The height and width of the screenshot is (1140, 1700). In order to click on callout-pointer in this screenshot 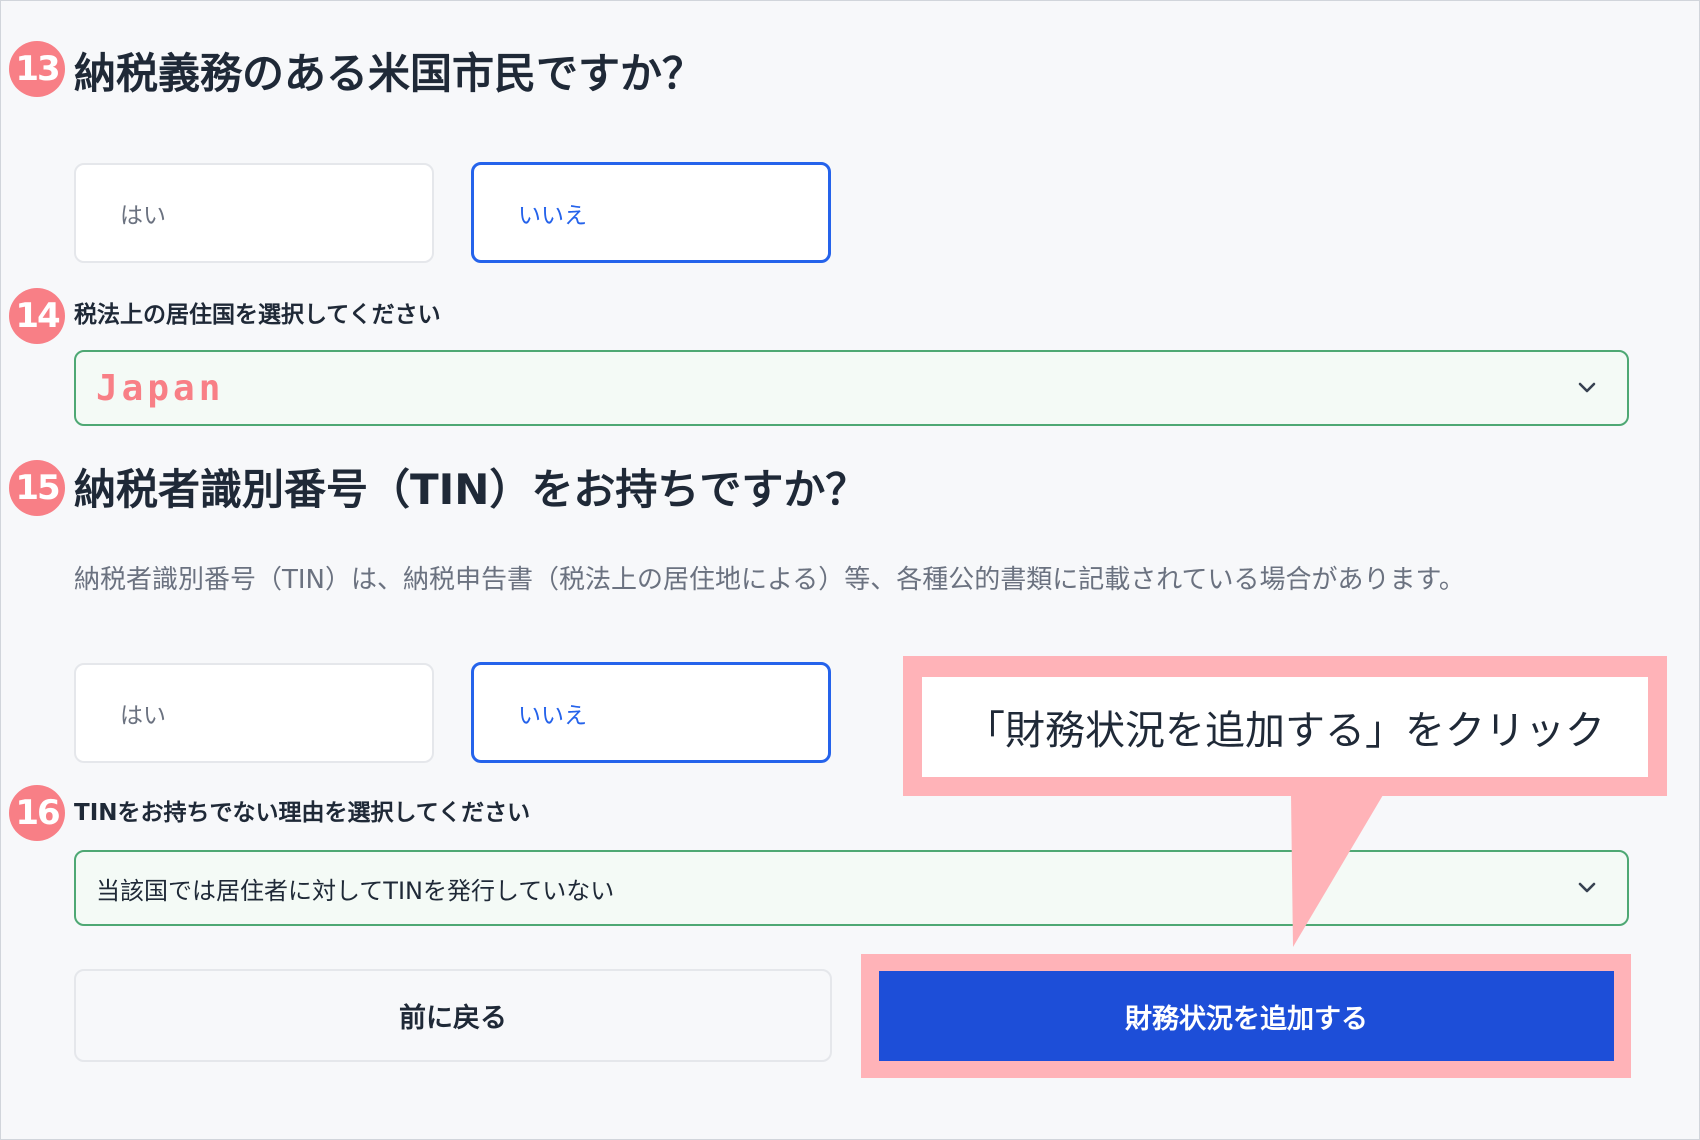, I will do `click(1337, 871)`.